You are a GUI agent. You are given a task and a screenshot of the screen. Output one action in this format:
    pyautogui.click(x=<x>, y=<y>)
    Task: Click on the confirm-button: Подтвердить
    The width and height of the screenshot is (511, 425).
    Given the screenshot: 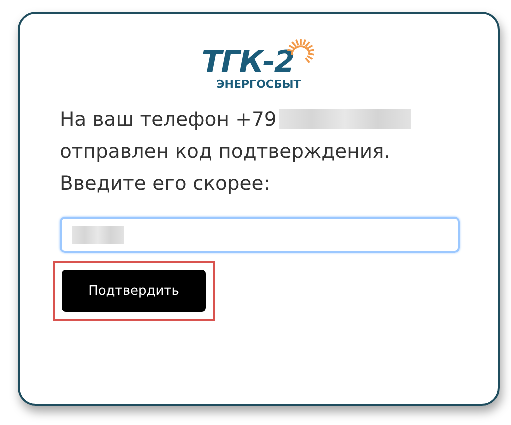 What is the action you would take?
    pyautogui.click(x=134, y=291)
    